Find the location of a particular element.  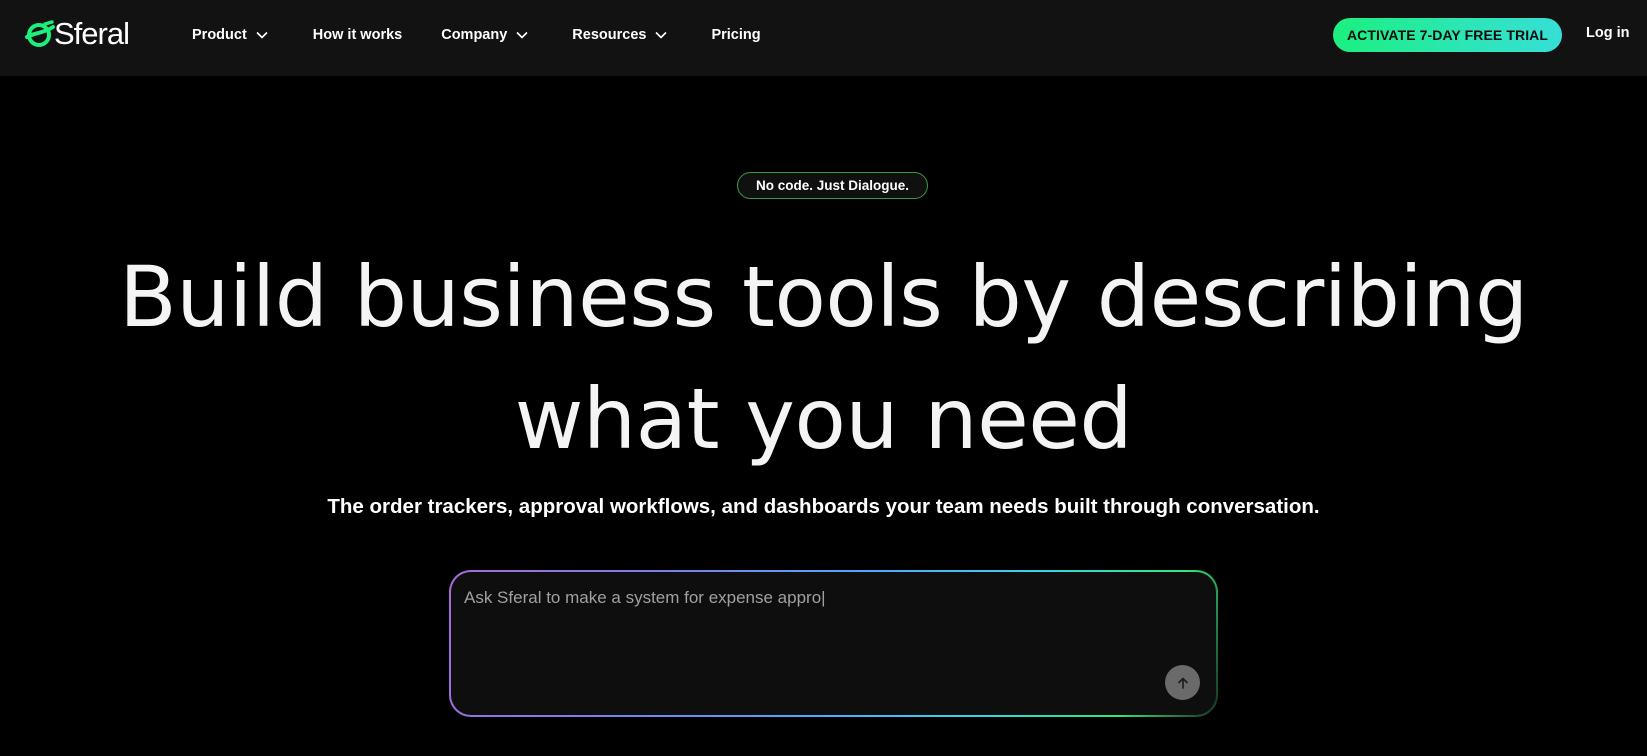

nav-item-label: Company is located at coordinates (474, 35).